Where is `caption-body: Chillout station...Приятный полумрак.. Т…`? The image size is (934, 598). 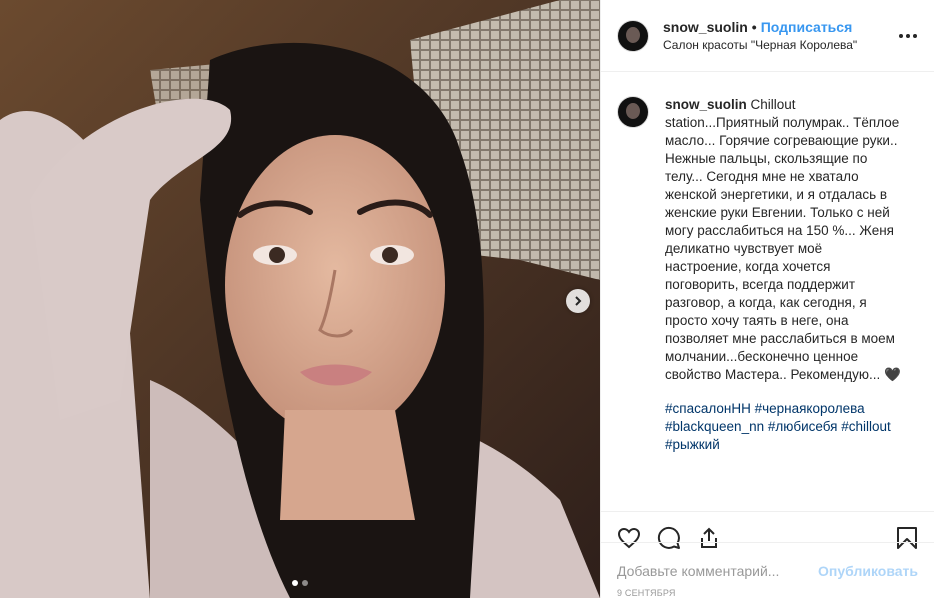 caption-body: Chillout station...Приятный полумрак.. Т… is located at coordinates (783, 239).